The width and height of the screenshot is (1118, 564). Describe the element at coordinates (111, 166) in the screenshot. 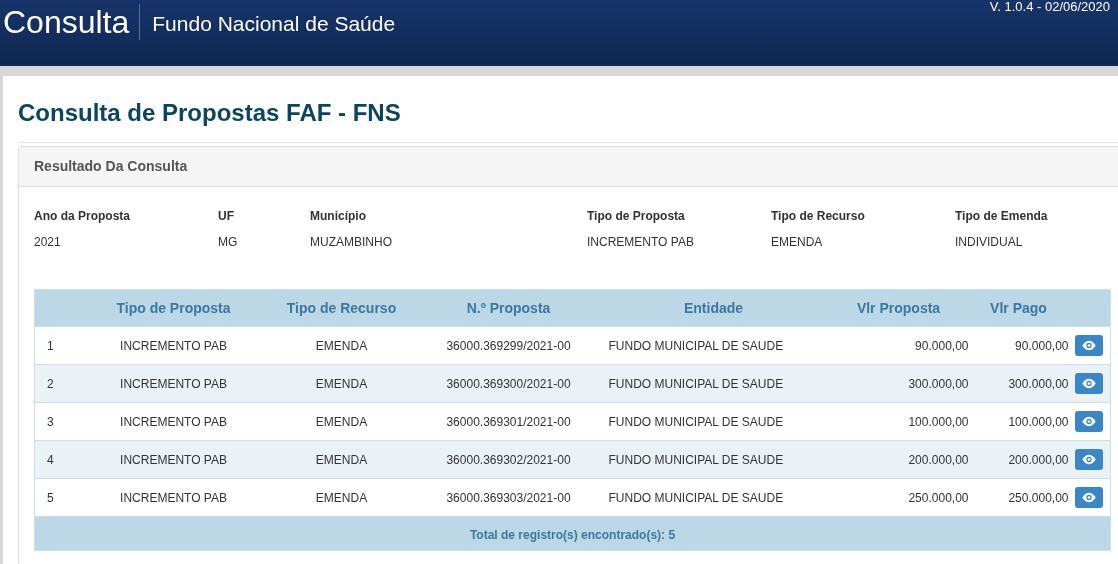

I see `panel-title: Resultado Da Consulta` at that location.